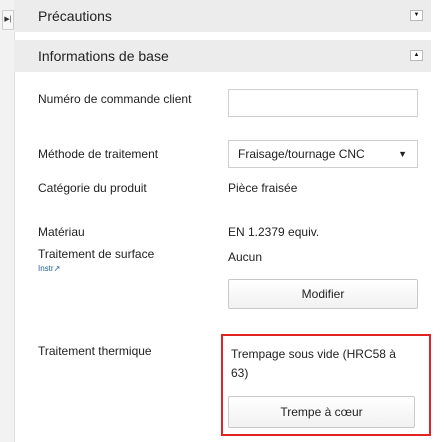 The height and width of the screenshot is (442, 444). Describe the element at coordinates (95, 351) in the screenshot. I see `heat-treatment-label: Traitement thermique` at that location.